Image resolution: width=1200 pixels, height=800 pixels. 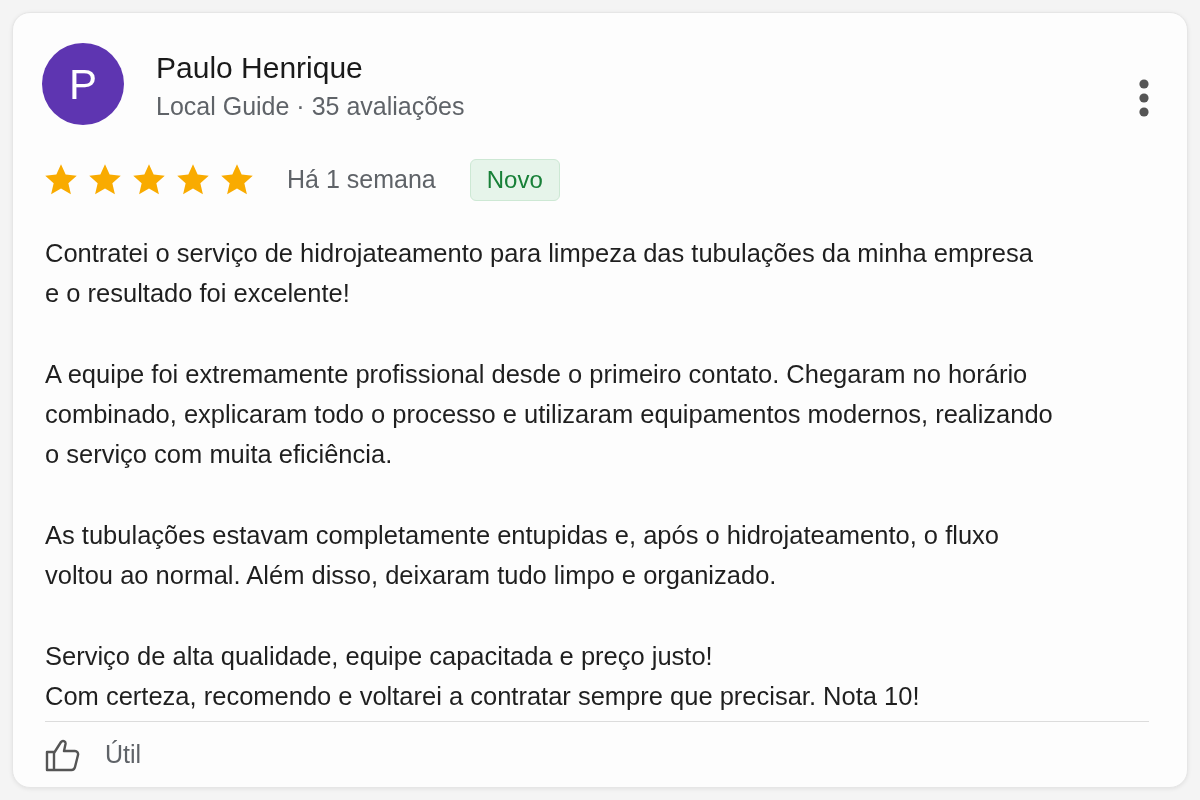 What do you see at coordinates (361, 180) in the screenshot?
I see `review-time: Há 1 semana` at bounding box center [361, 180].